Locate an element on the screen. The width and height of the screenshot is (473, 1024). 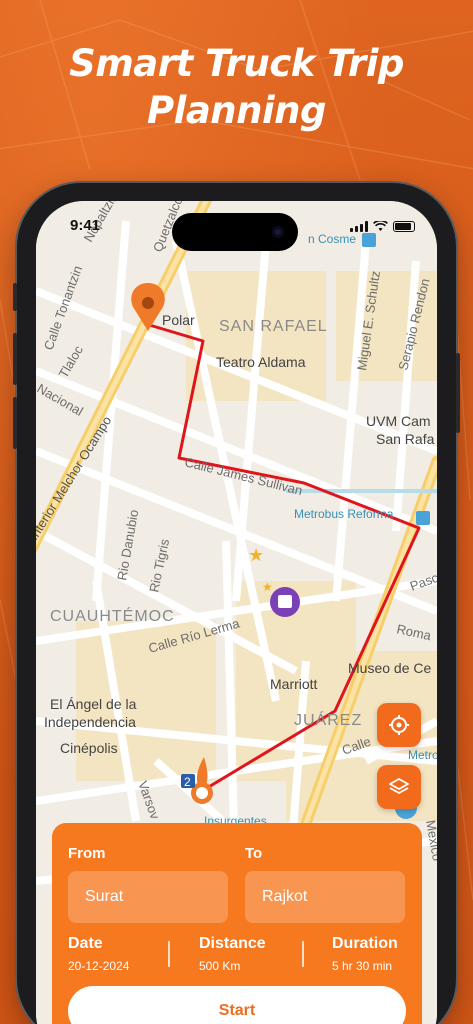
from-field: Surat is located at coordinates (148, 897).